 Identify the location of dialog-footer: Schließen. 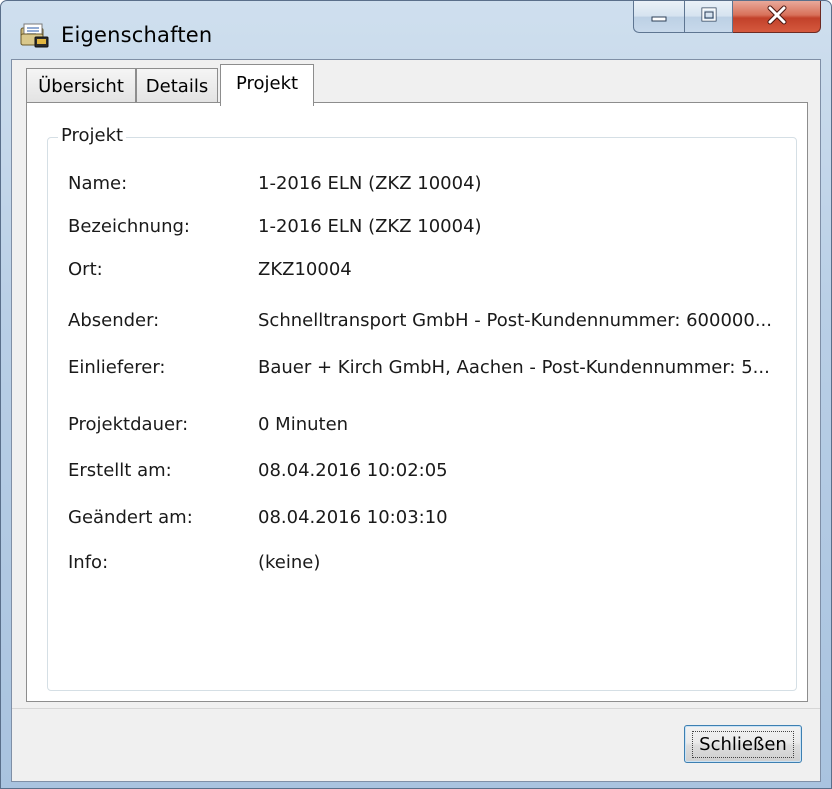
(416, 744).